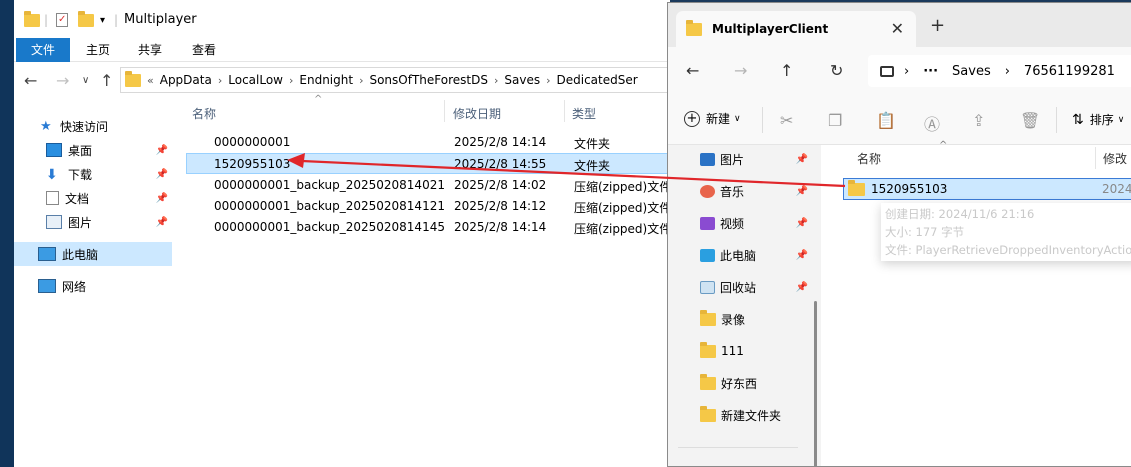 This screenshot has height=467, width=1131. Describe the element at coordinates (428, 80) in the screenshot. I see `breadcrumb-sonsoftheforestds: SonsOfTheForestDS` at that location.